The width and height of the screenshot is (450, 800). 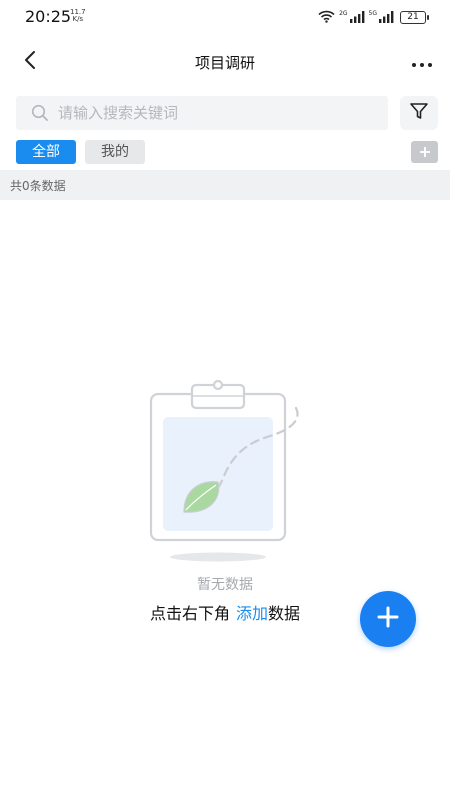 I want to click on nav-header: 项目调研, so click(x=225, y=62).